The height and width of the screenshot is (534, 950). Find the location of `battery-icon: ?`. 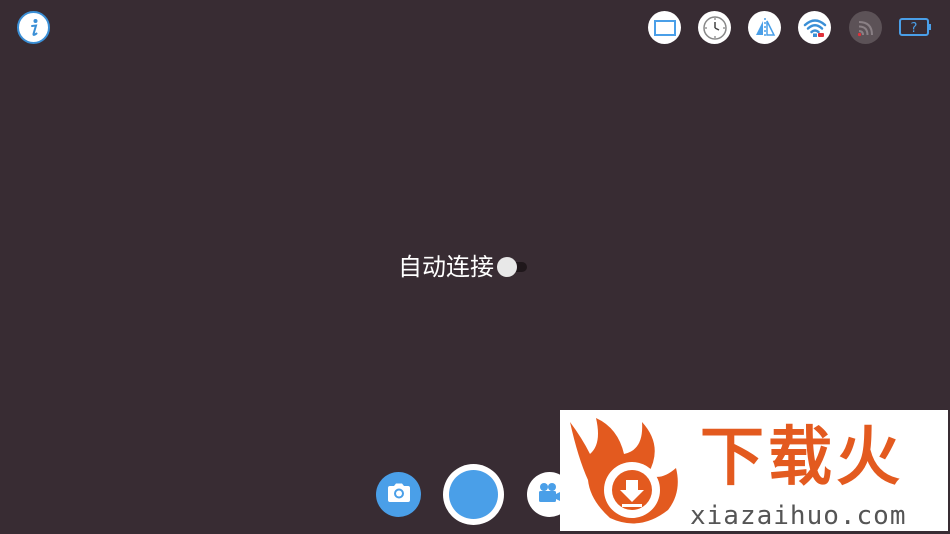

battery-icon: ? is located at coordinates (915, 27).